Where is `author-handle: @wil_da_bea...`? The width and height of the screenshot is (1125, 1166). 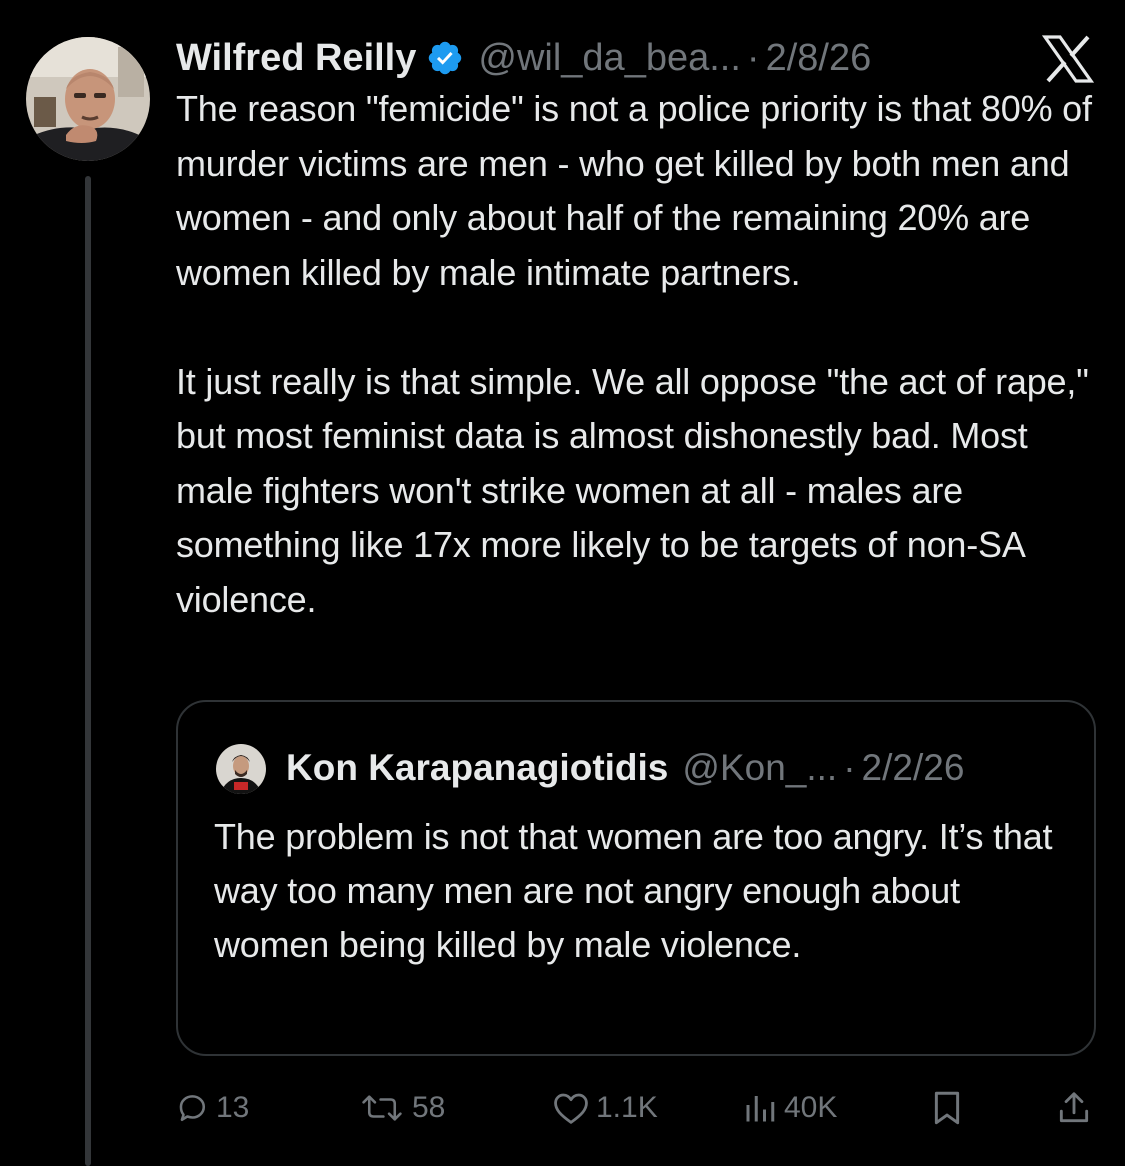 author-handle: @wil_da_bea... is located at coordinates (609, 58).